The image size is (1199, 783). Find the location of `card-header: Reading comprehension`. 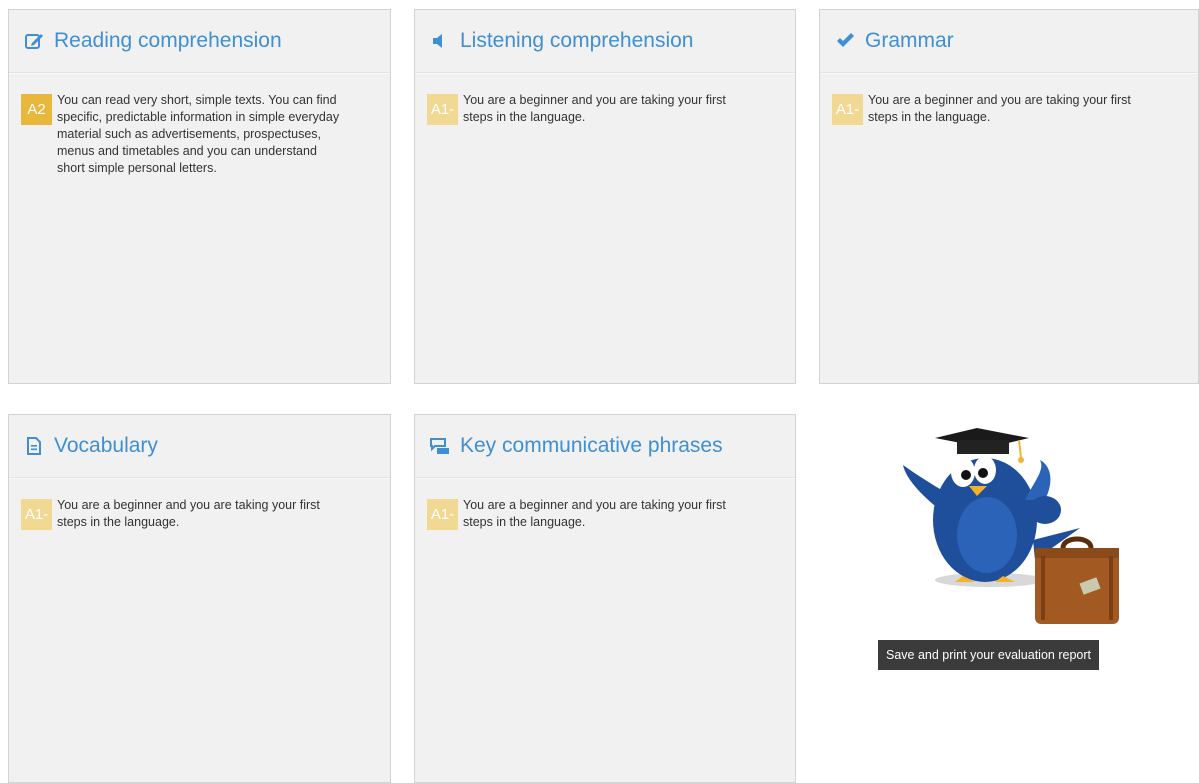

card-header: Reading comprehension is located at coordinates (199, 41).